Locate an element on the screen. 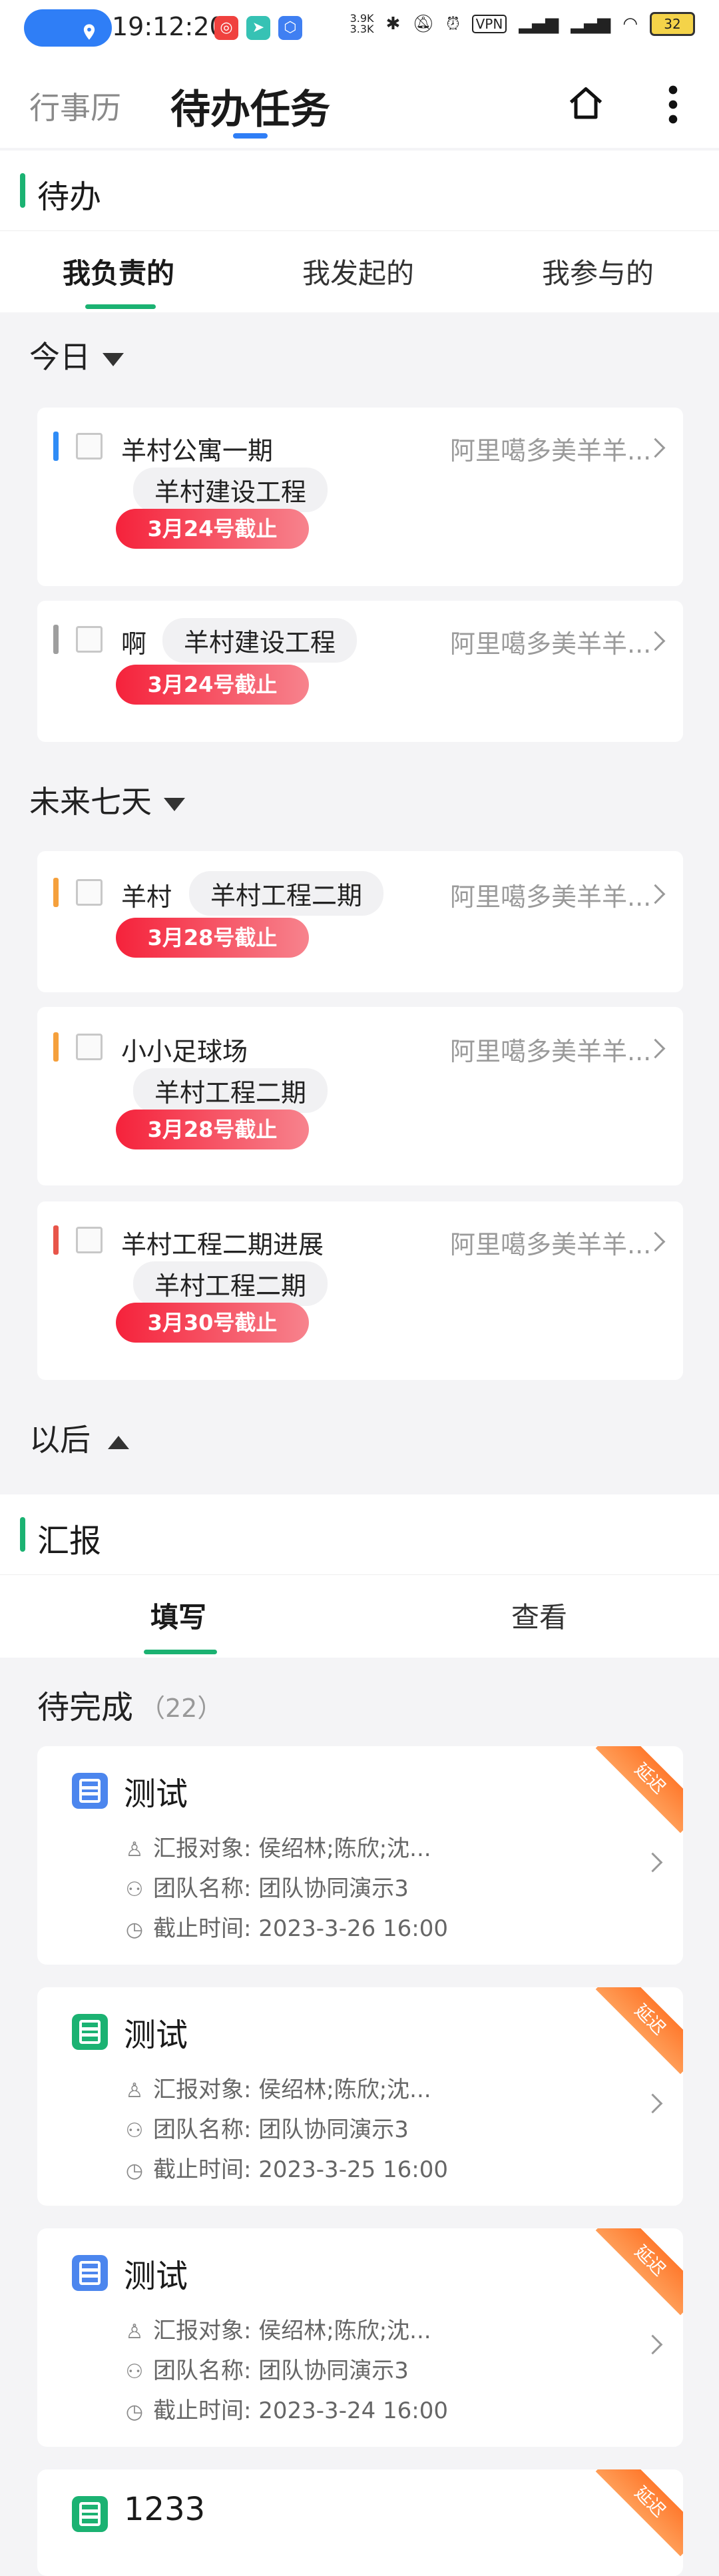 The height and width of the screenshot is (2576, 719). group-today: 今日 is located at coordinates (77, 355).